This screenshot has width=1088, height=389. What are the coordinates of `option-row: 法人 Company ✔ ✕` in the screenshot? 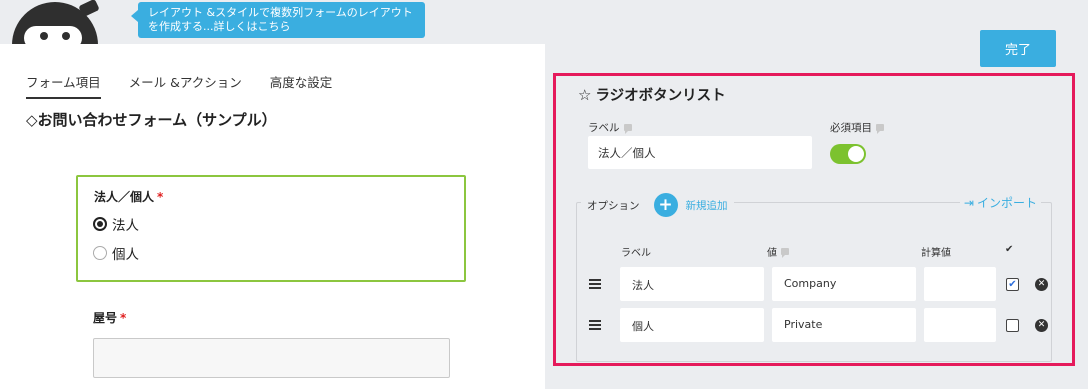 It's located at (815, 284).